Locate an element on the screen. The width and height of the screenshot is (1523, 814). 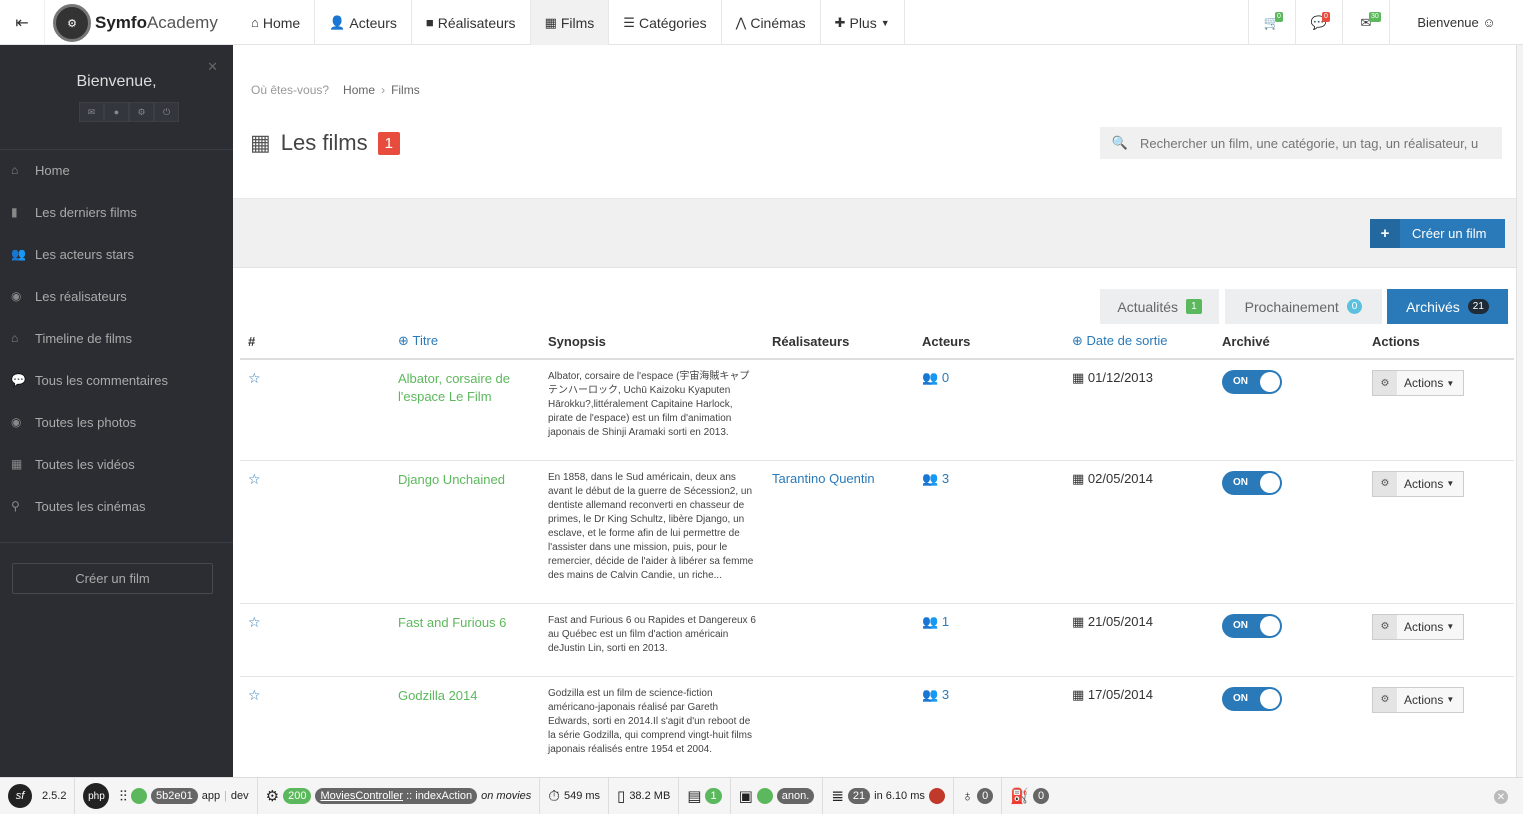
tab-badge: 1 is located at coordinates (1194, 306).